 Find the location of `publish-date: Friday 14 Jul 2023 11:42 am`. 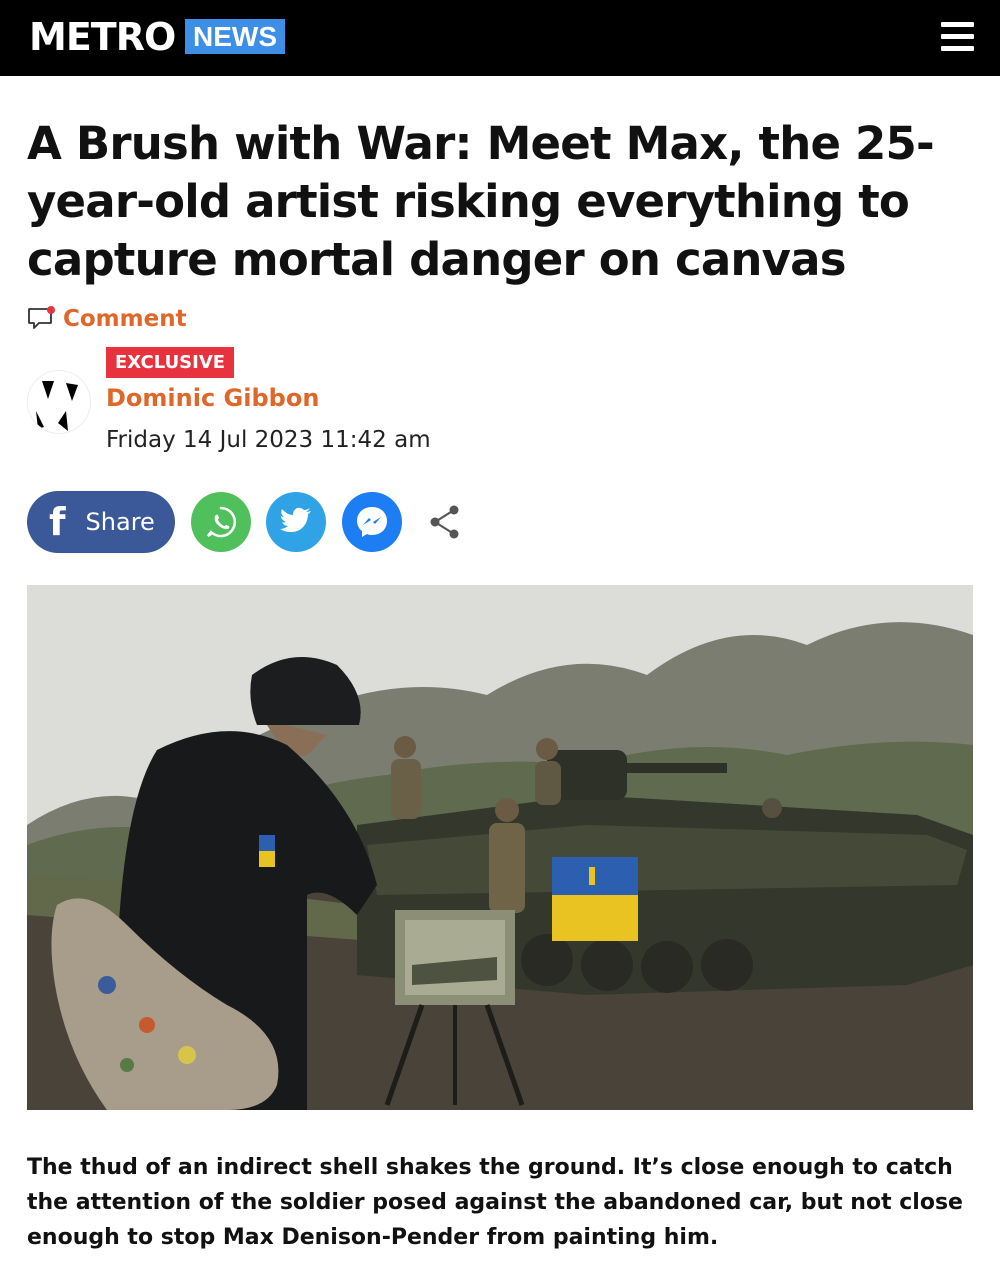

publish-date: Friday 14 Jul 2023 11:42 am is located at coordinates (268, 440).